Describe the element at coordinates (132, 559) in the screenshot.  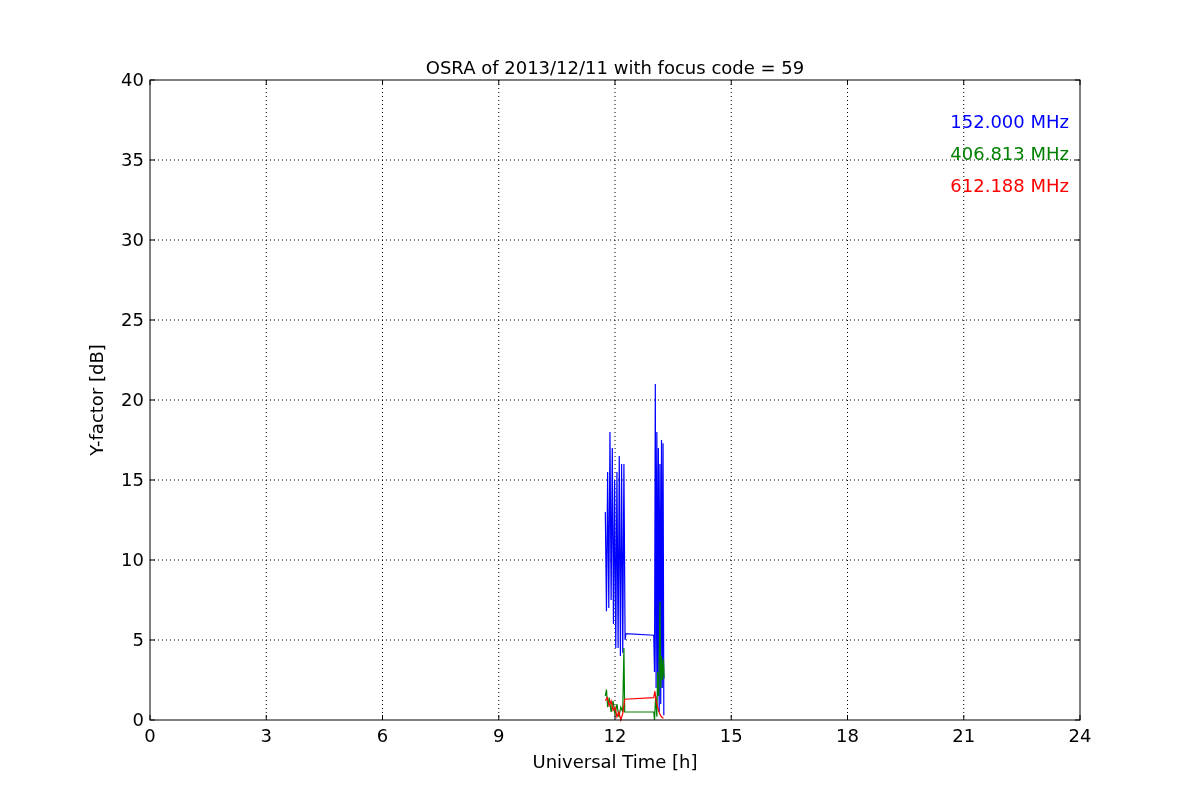
I see `tick-label: 10` at that location.